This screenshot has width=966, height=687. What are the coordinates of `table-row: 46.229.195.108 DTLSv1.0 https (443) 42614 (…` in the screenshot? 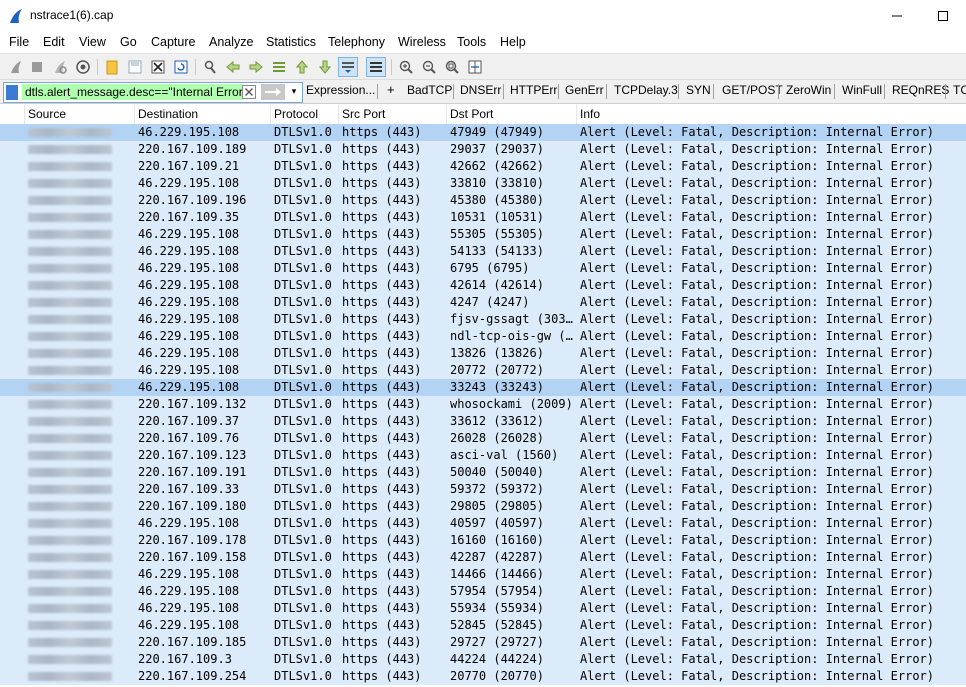 It's located at (483, 285).